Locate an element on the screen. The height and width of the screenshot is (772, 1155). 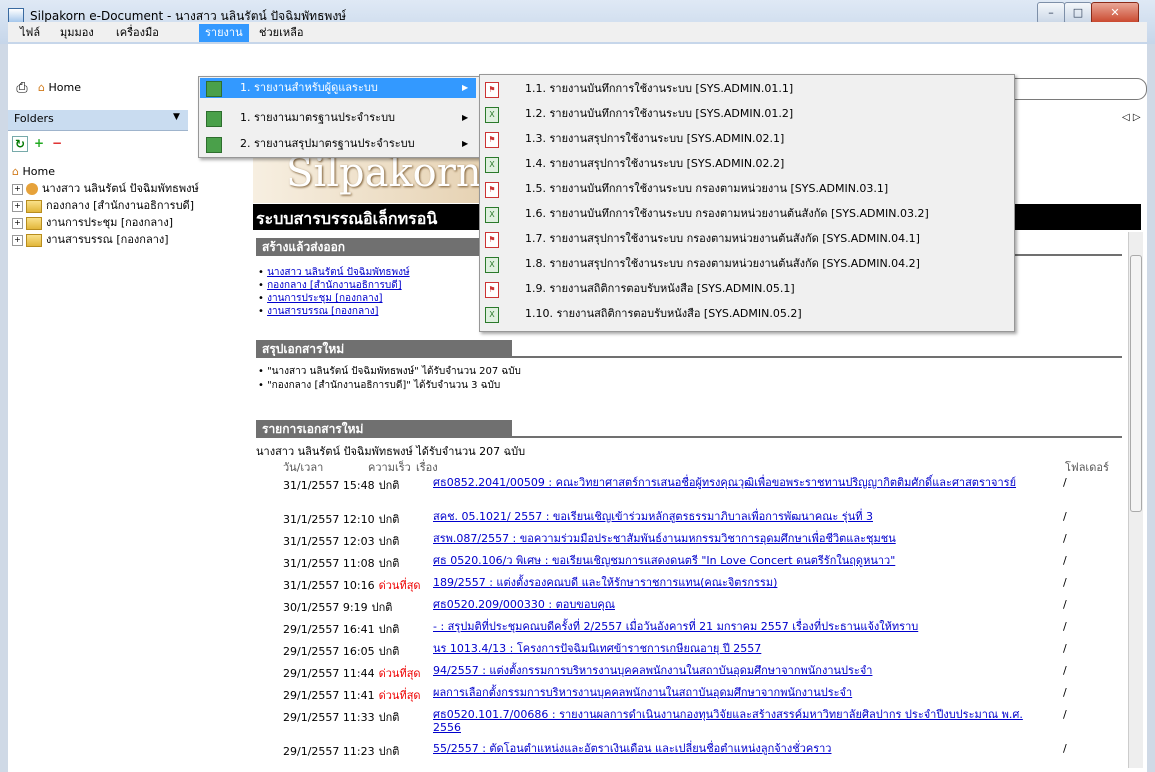
submenu-standard-reports: 1. รายงานมาตรฐานประจำระบบ ▶ is located at coordinates (338, 118).